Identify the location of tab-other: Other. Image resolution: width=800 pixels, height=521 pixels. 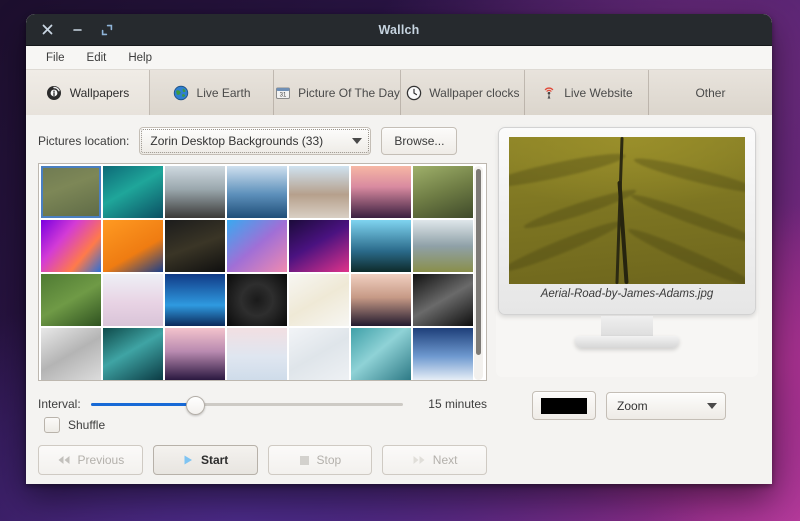
(710, 93).